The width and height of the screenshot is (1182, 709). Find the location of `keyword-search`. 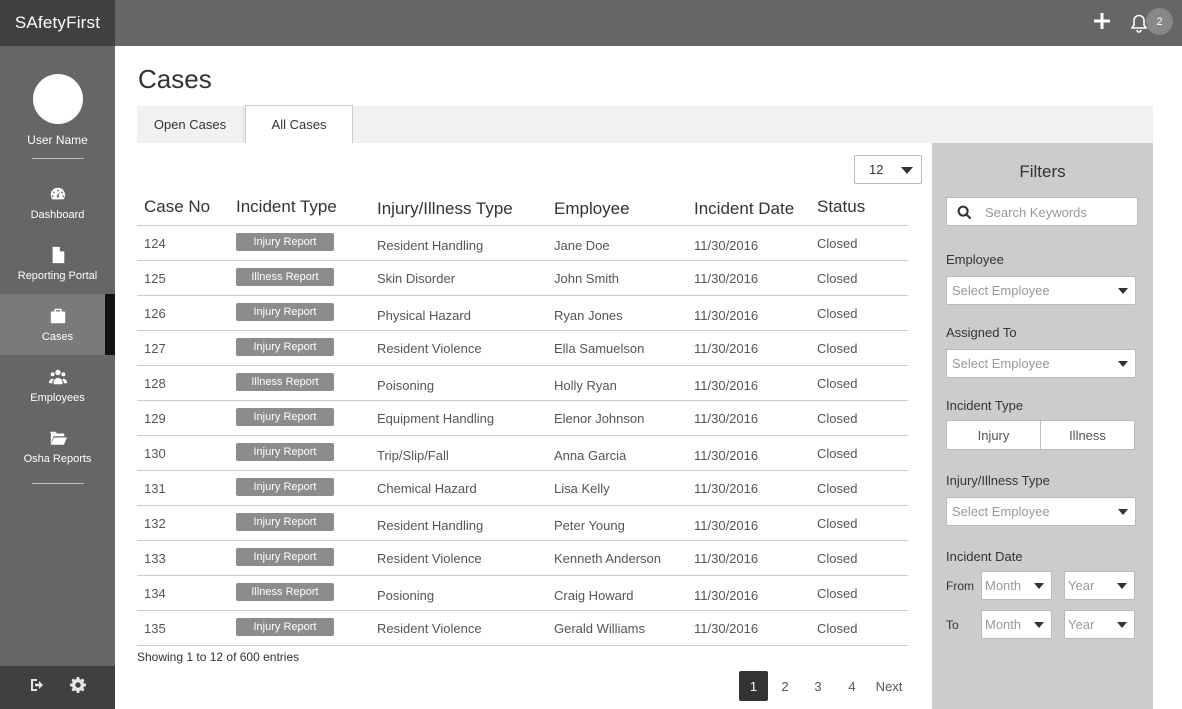

keyword-search is located at coordinates (1042, 211).